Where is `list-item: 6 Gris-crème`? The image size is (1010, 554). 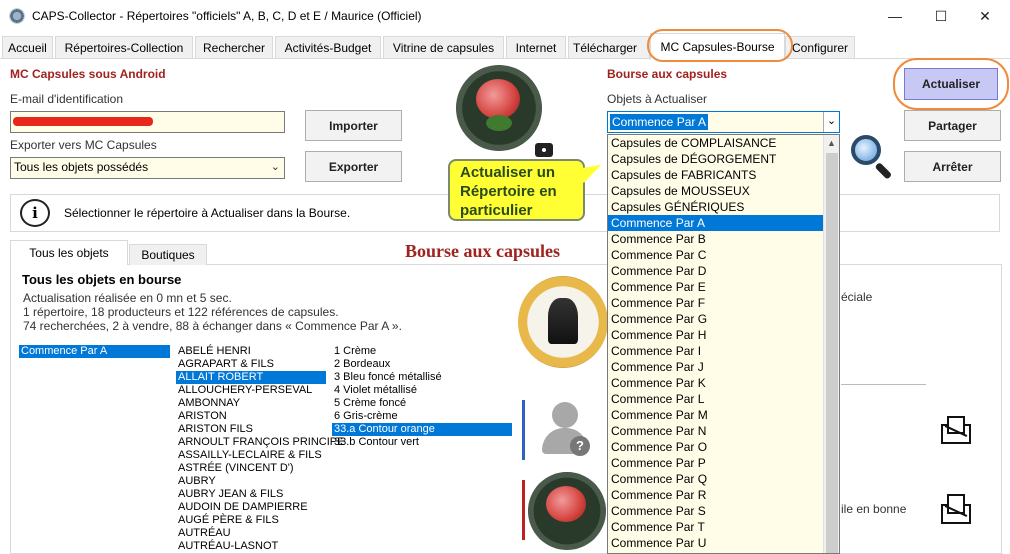
list-item: 6 Gris-crème is located at coordinates (422, 416).